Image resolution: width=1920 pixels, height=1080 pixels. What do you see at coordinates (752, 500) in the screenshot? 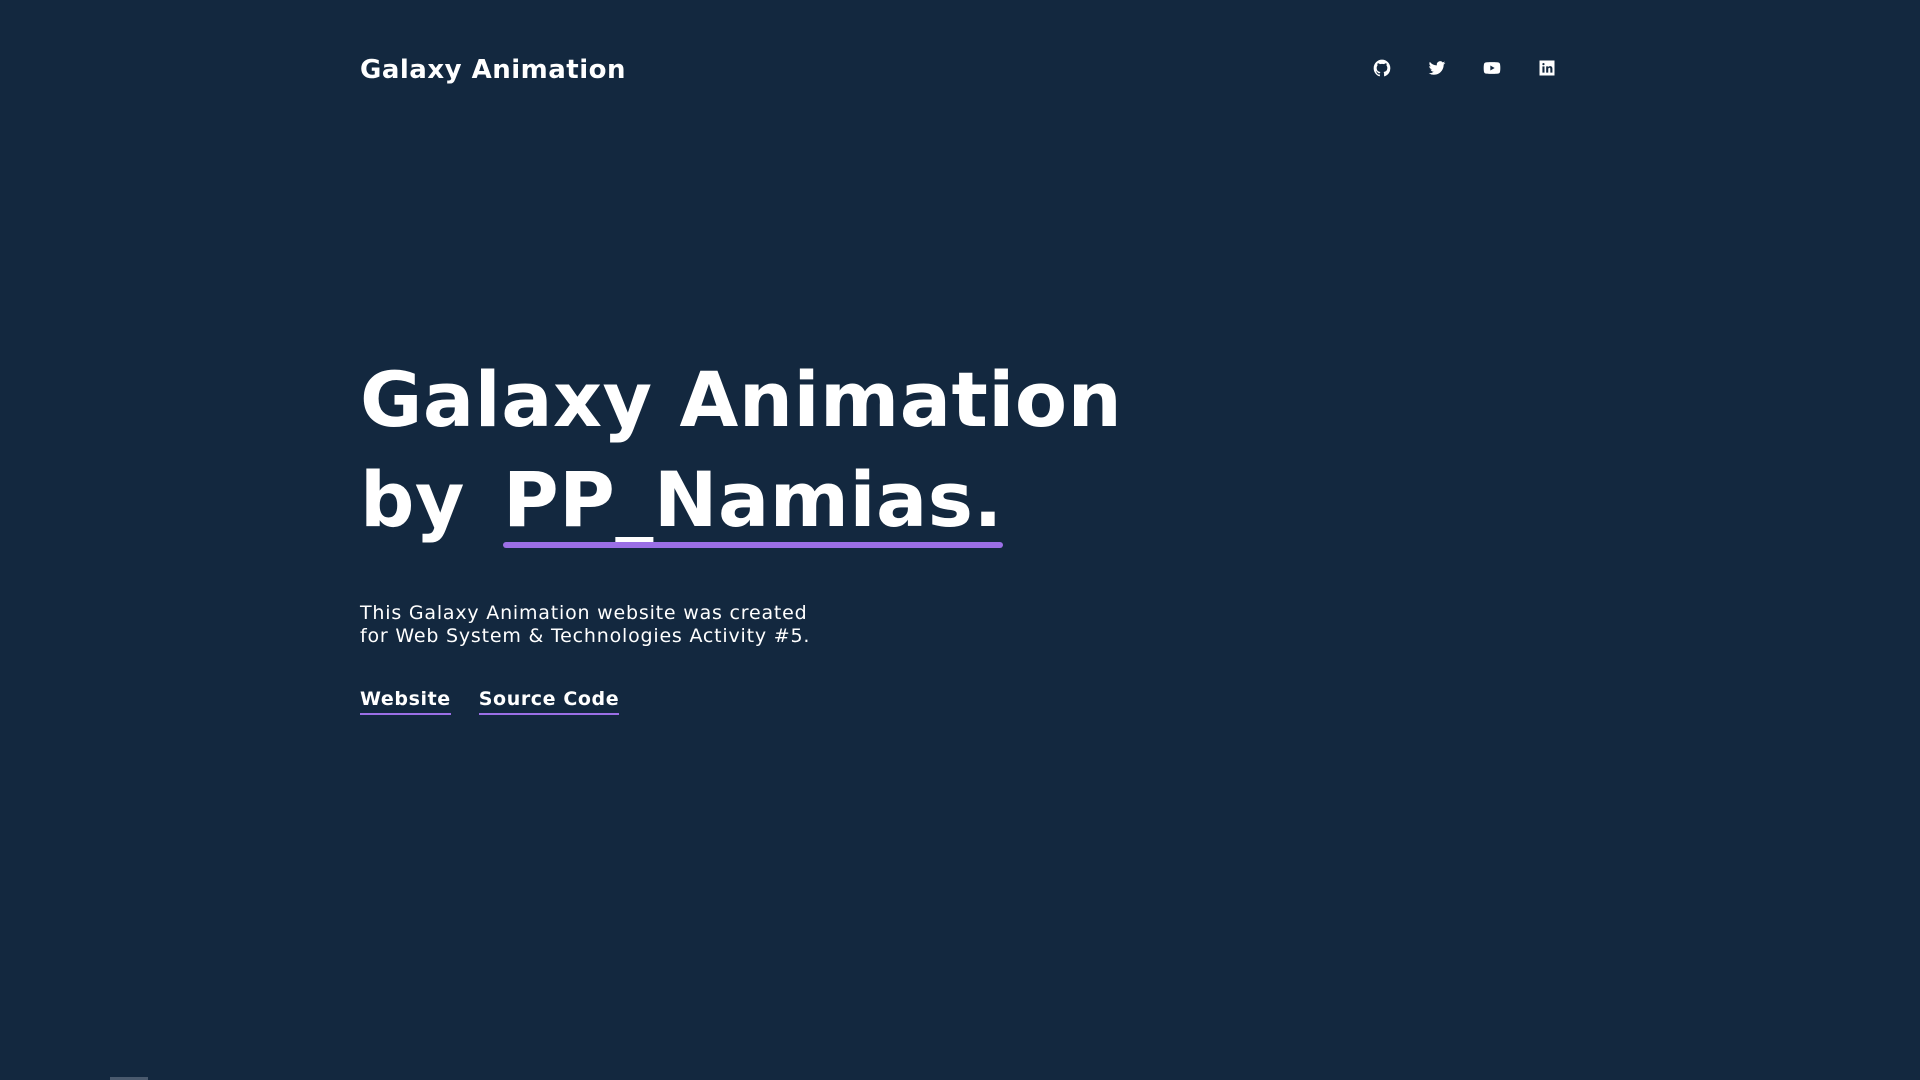
I see `author-name: PP_Namias.` at bounding box center [752, 500].